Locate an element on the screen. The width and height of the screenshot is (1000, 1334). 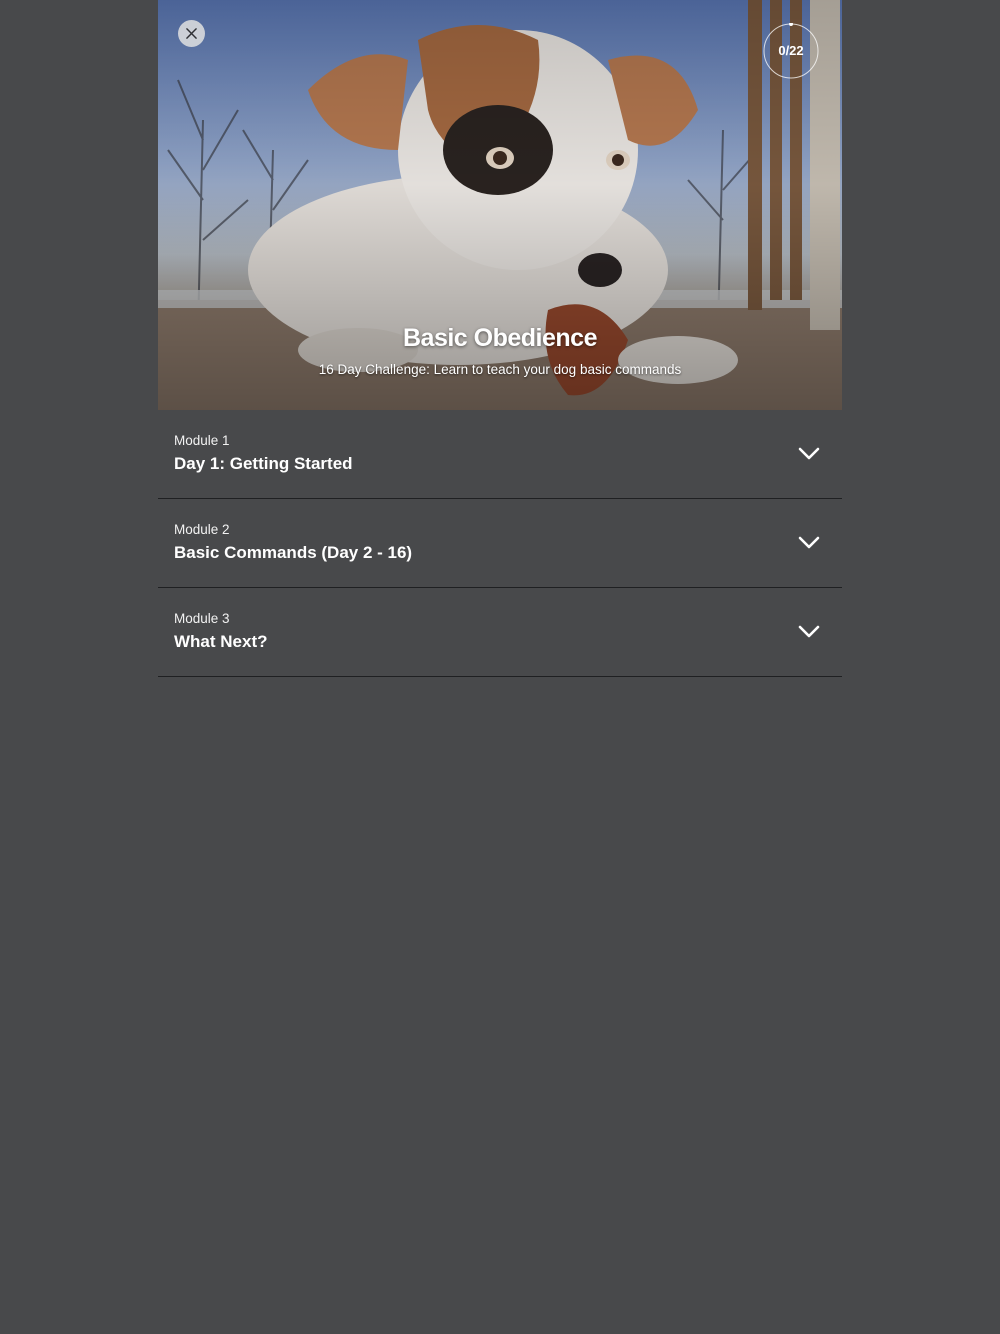
module-title: Day 1: Getting Started is located at coordinates (263, 463).